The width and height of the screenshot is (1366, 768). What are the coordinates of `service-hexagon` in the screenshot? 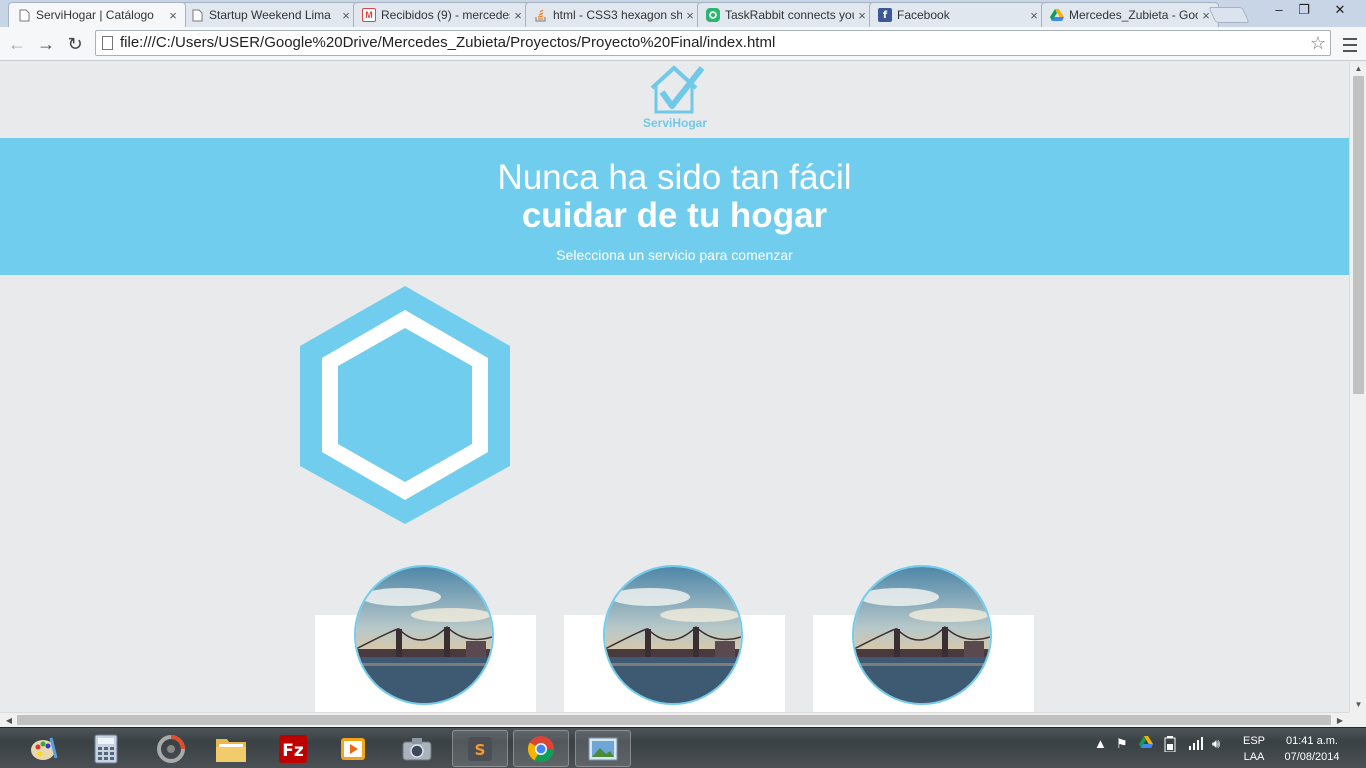 It's located at (405, 405).